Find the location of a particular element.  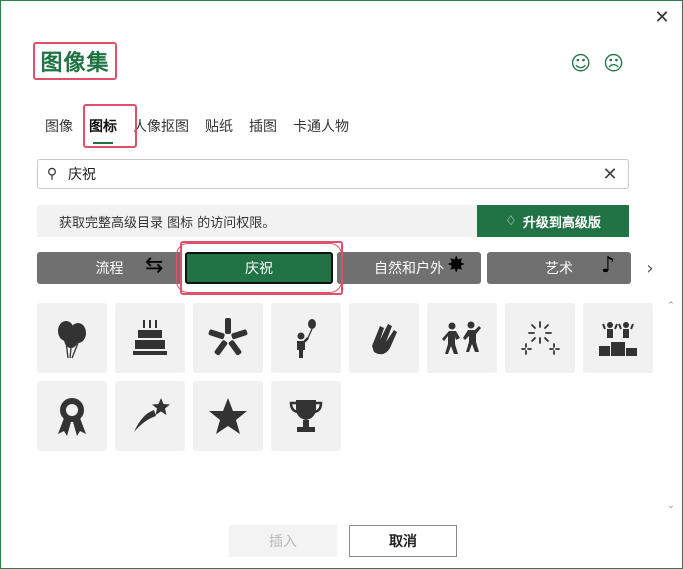

chevron-right-icon: › is located at coordinates (650, 268).